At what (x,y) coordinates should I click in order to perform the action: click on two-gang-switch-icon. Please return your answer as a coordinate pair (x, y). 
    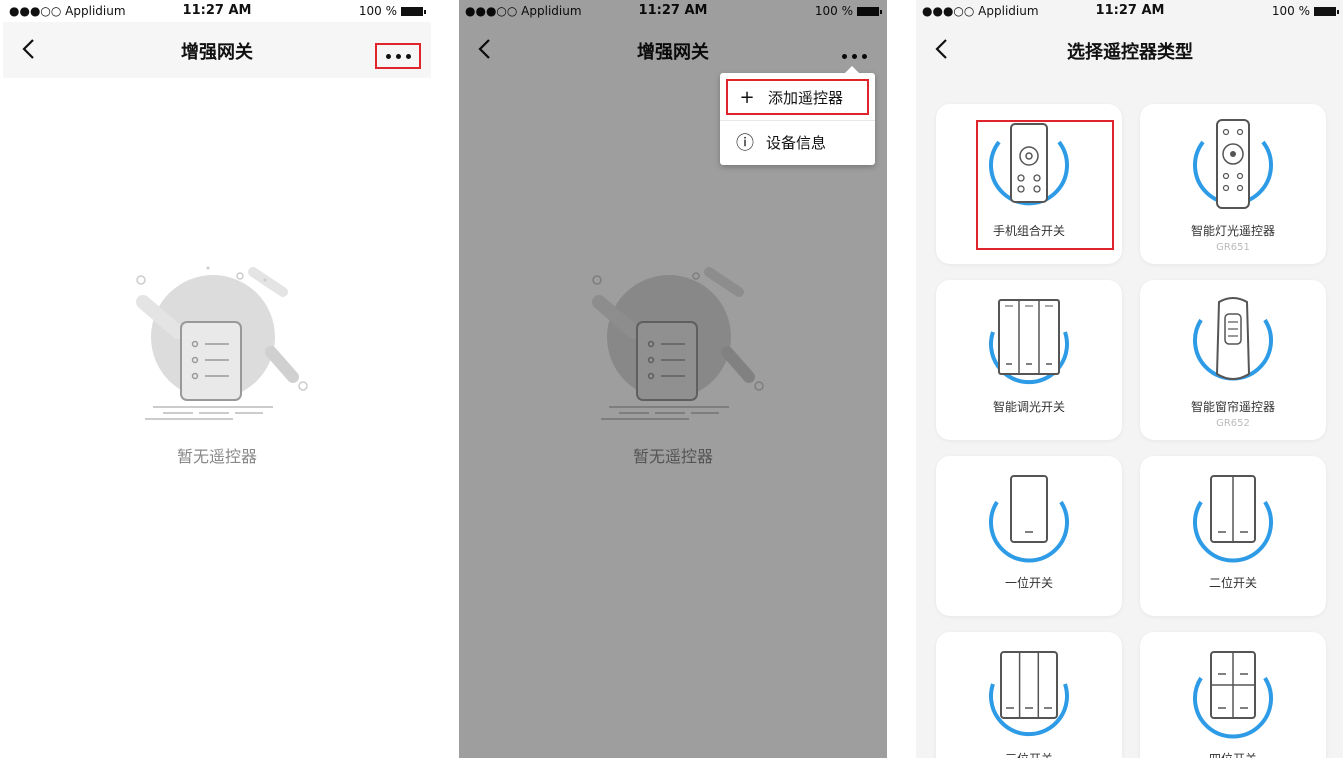
    Looking at the image, I should click on (1233, 518).